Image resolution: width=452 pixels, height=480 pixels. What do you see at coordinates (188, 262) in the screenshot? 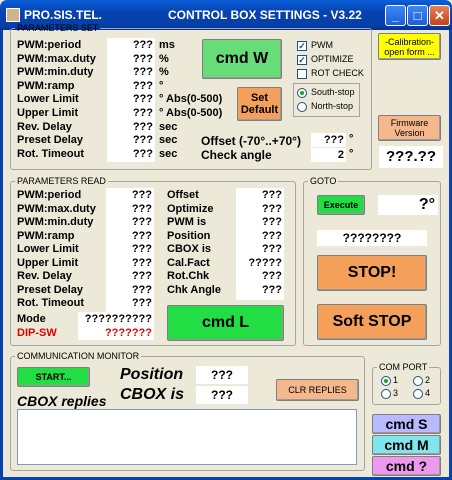
I see `read-label-cal-fact: Cal.Fact` at bounding box center [188, 262].